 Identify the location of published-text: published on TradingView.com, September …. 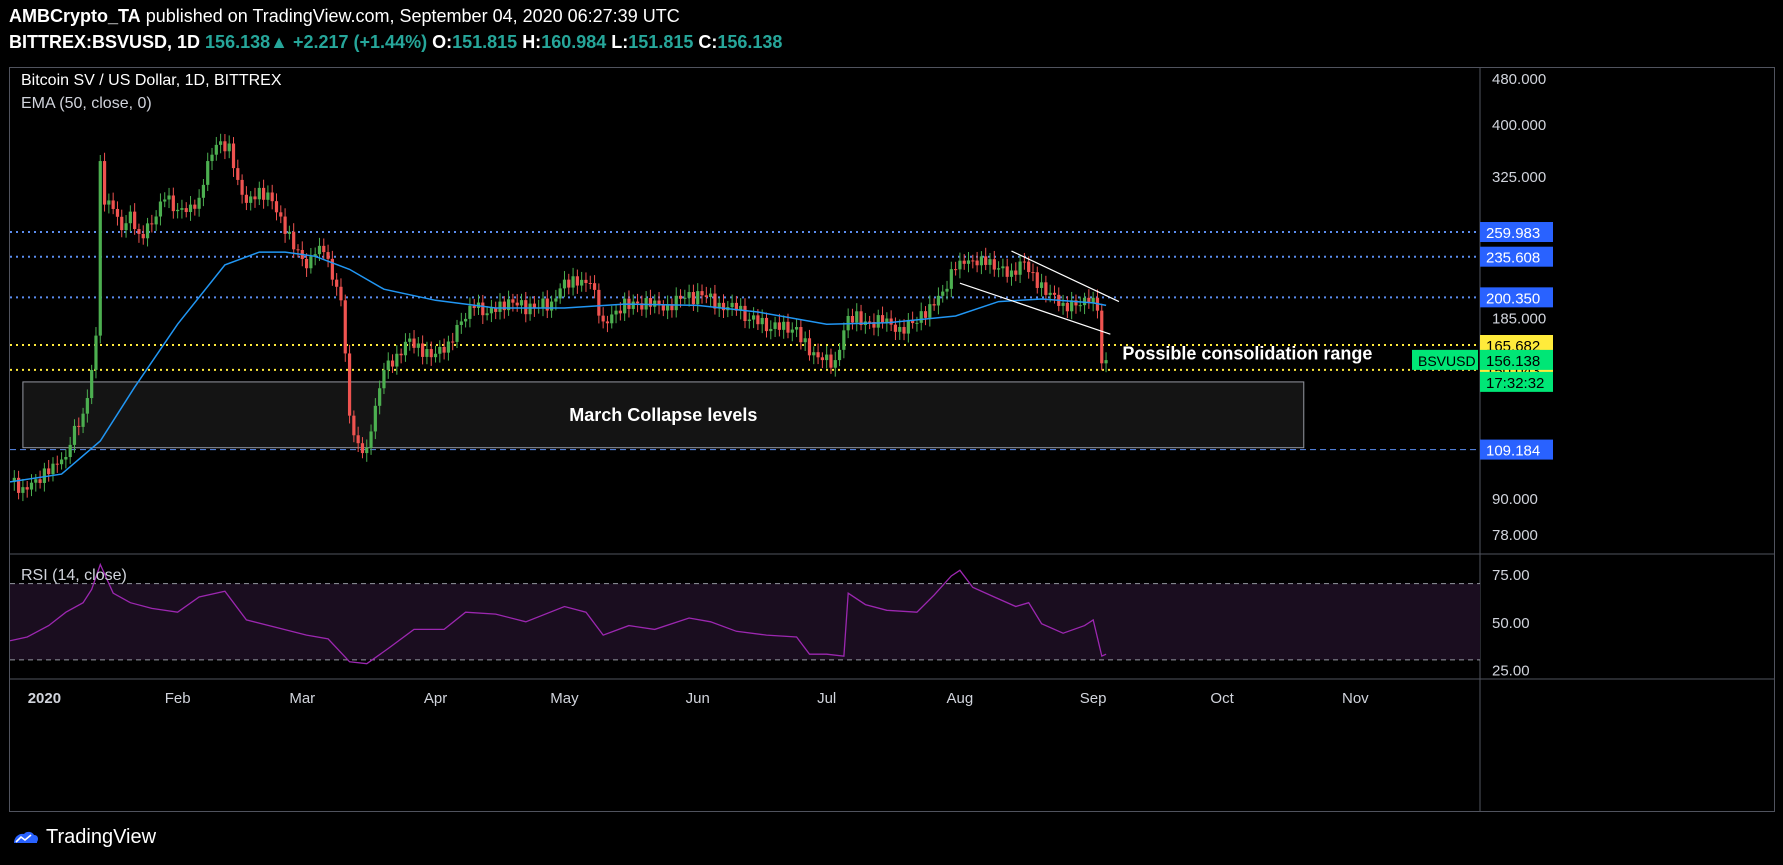
(412, 16).